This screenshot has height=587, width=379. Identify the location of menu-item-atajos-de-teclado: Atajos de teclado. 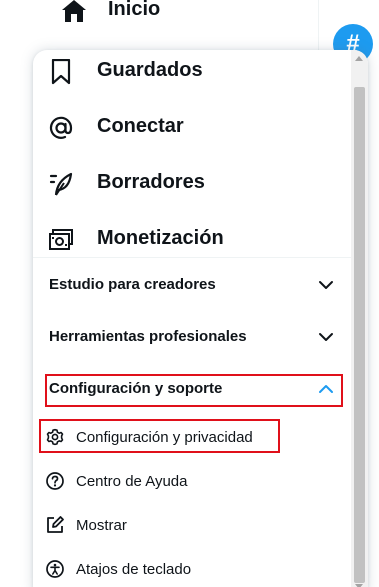
(192, 567).